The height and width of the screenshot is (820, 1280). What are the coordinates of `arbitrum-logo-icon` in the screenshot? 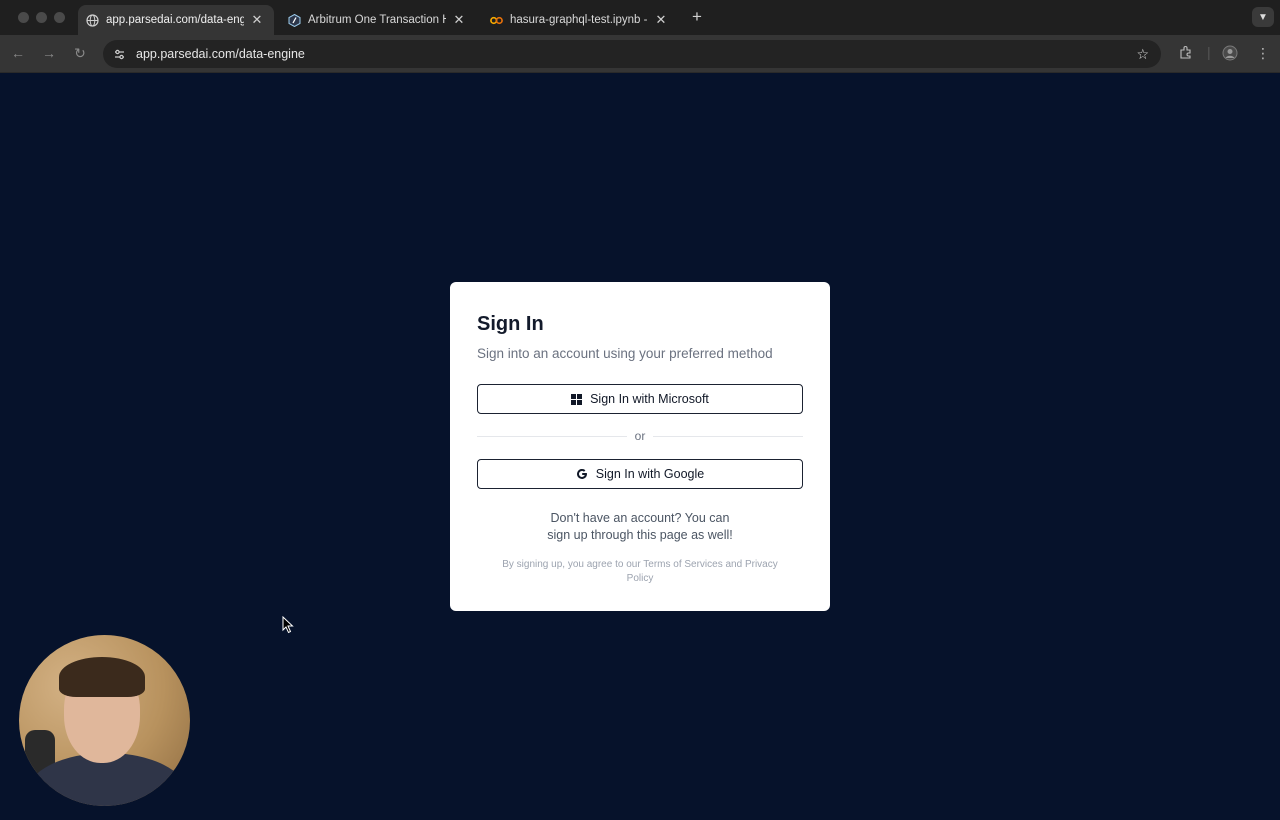 It's located at (294, 20).